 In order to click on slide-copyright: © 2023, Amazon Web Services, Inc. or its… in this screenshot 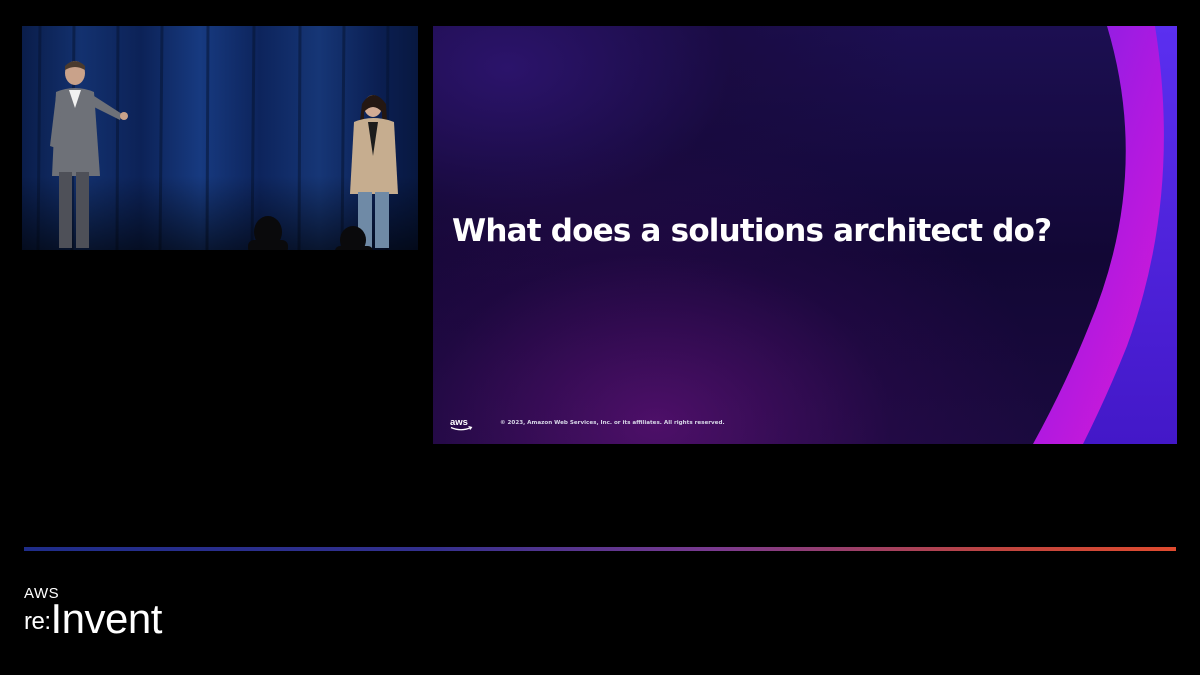, I will do `click(612, 423)`.